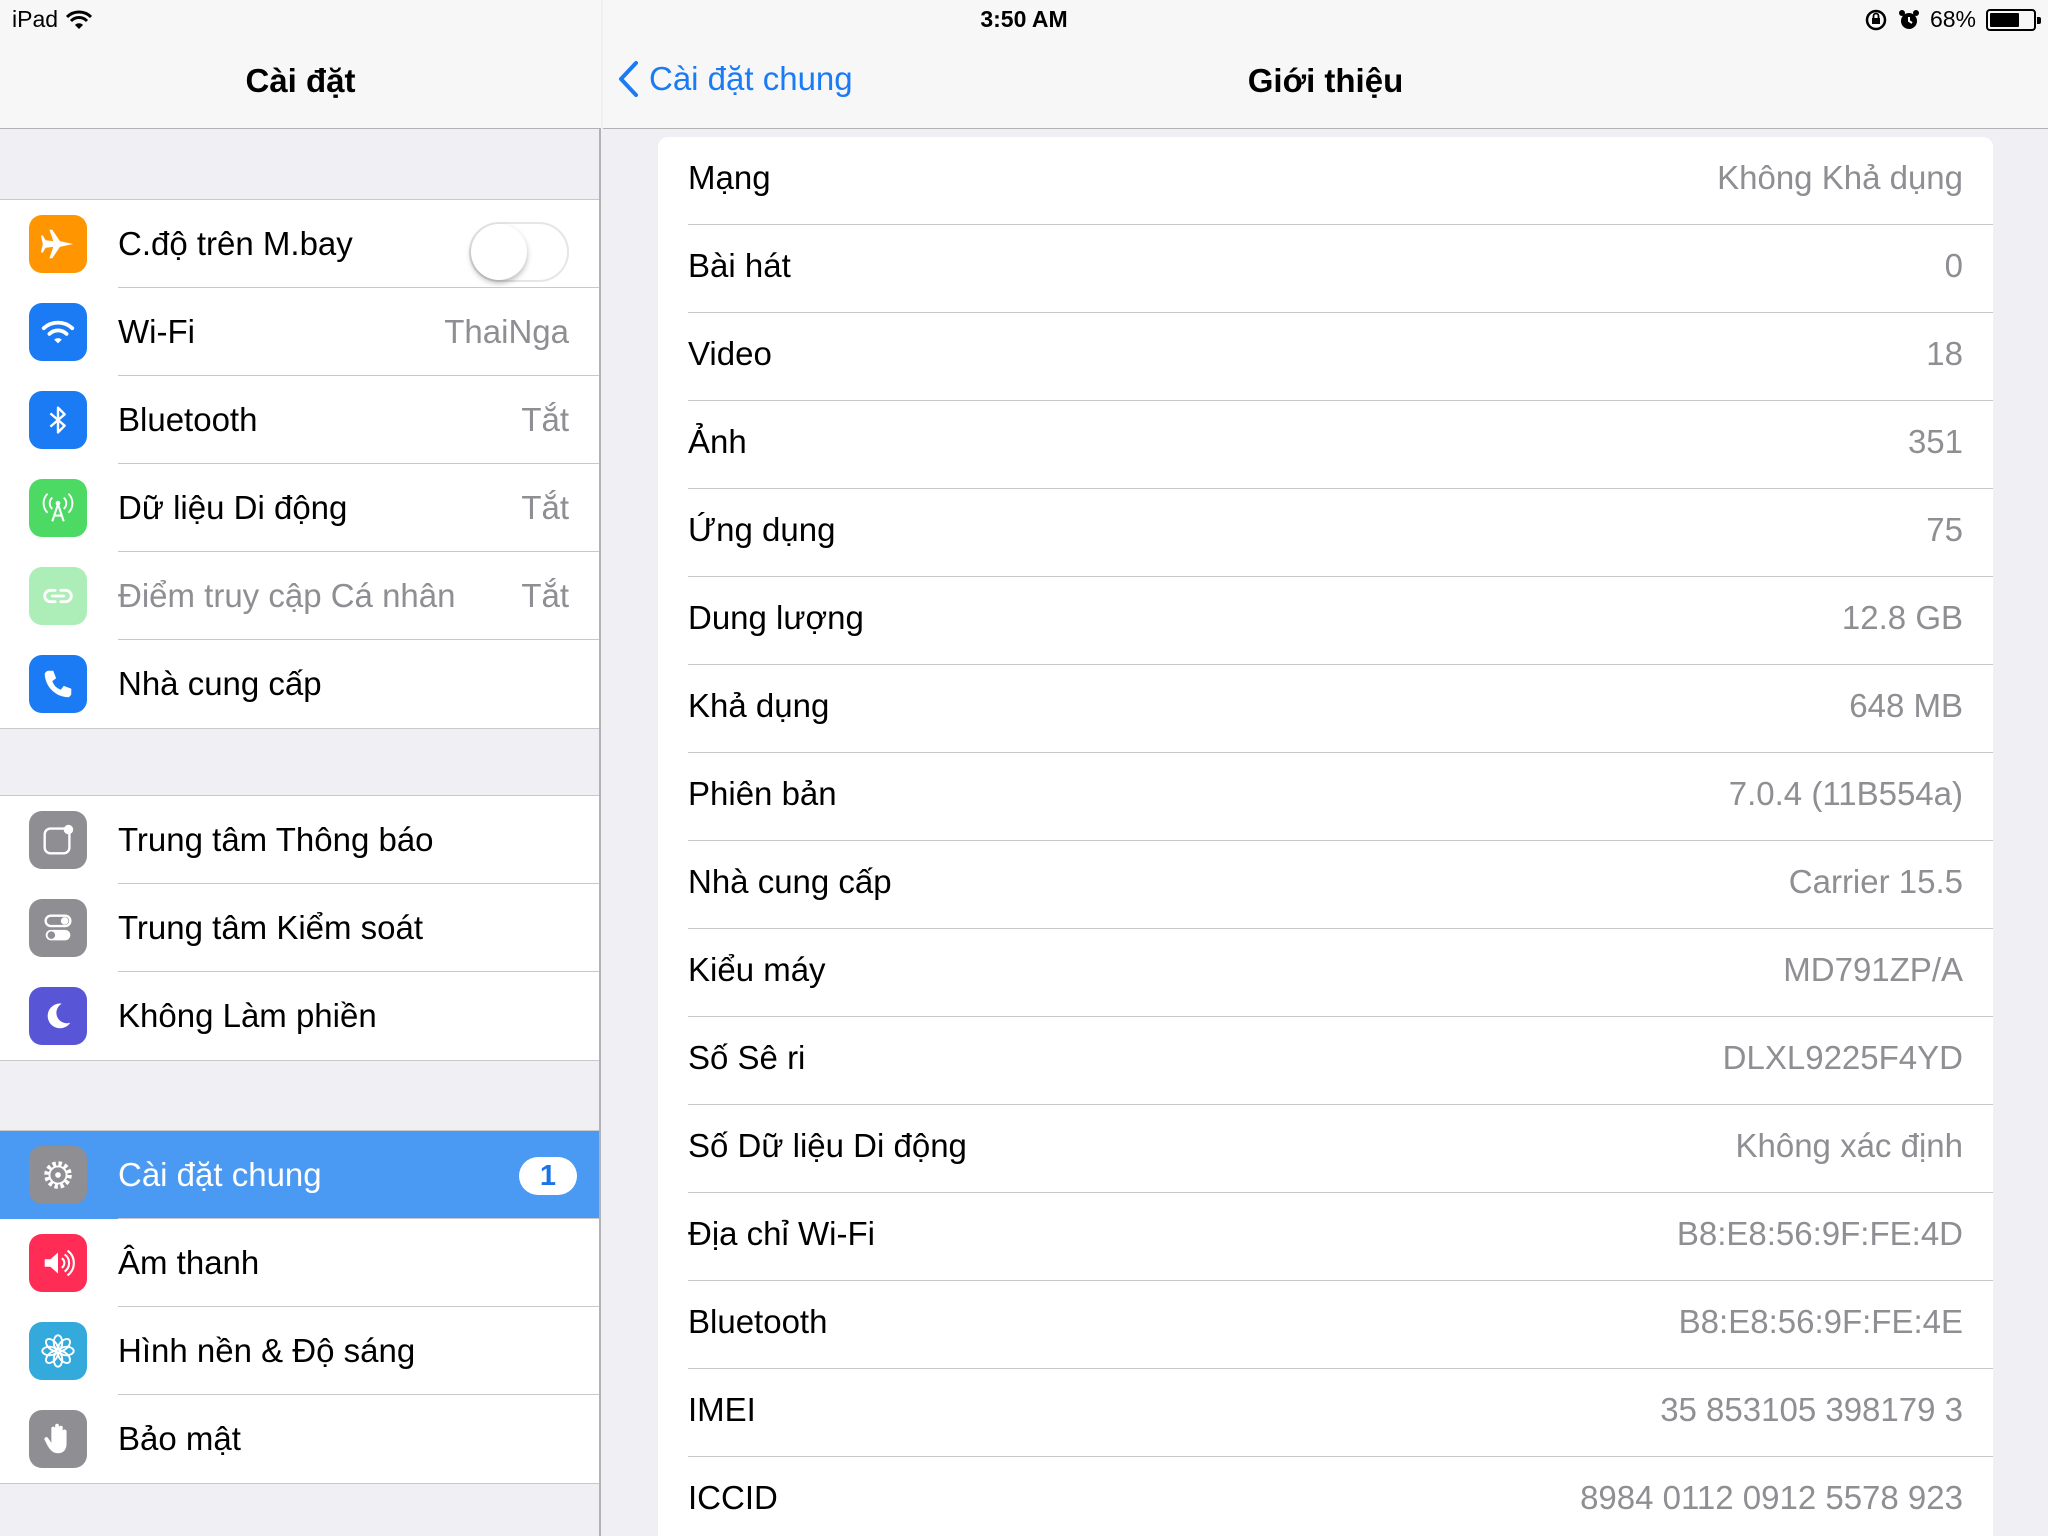 The height and width of the screenshot is (1536, 2048). Describe the element at coordinates (58, 1351) in the screenshot. I see `flower-icon` at that location.